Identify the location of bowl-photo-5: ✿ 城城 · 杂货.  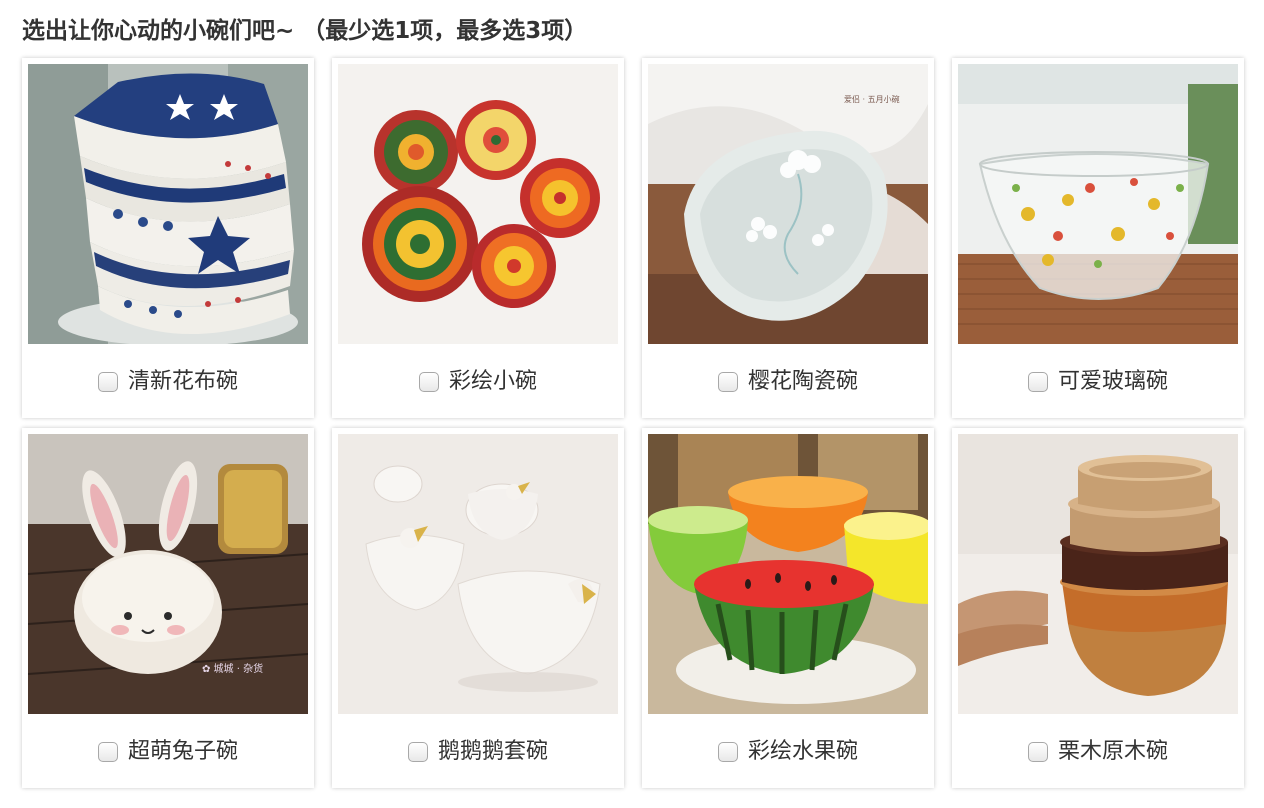
(168, 574).